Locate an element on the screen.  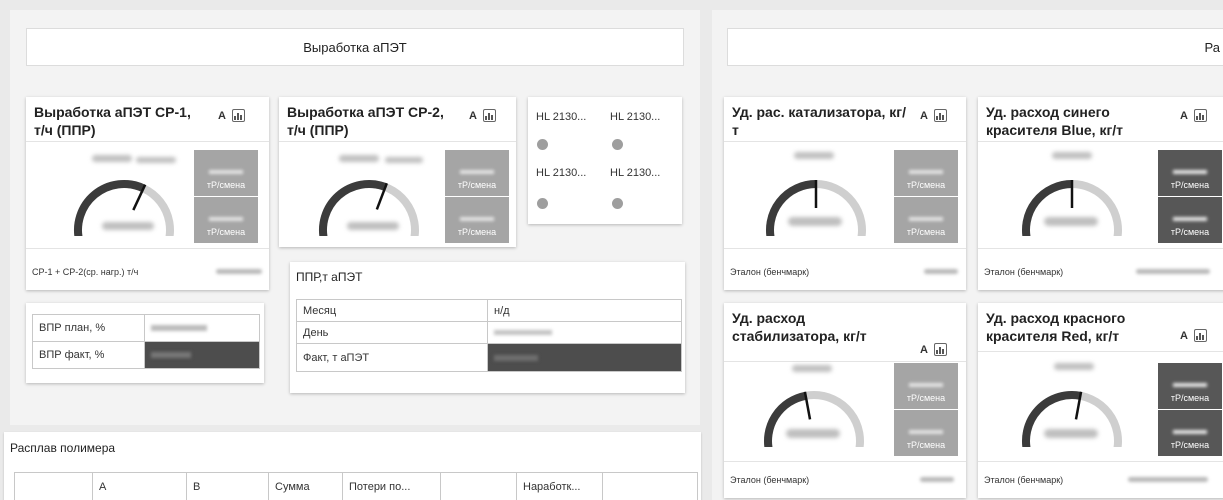
card-blue-title: Уд. расход синего красителя Blue, кг/т is located at coordinates (1055, 121).